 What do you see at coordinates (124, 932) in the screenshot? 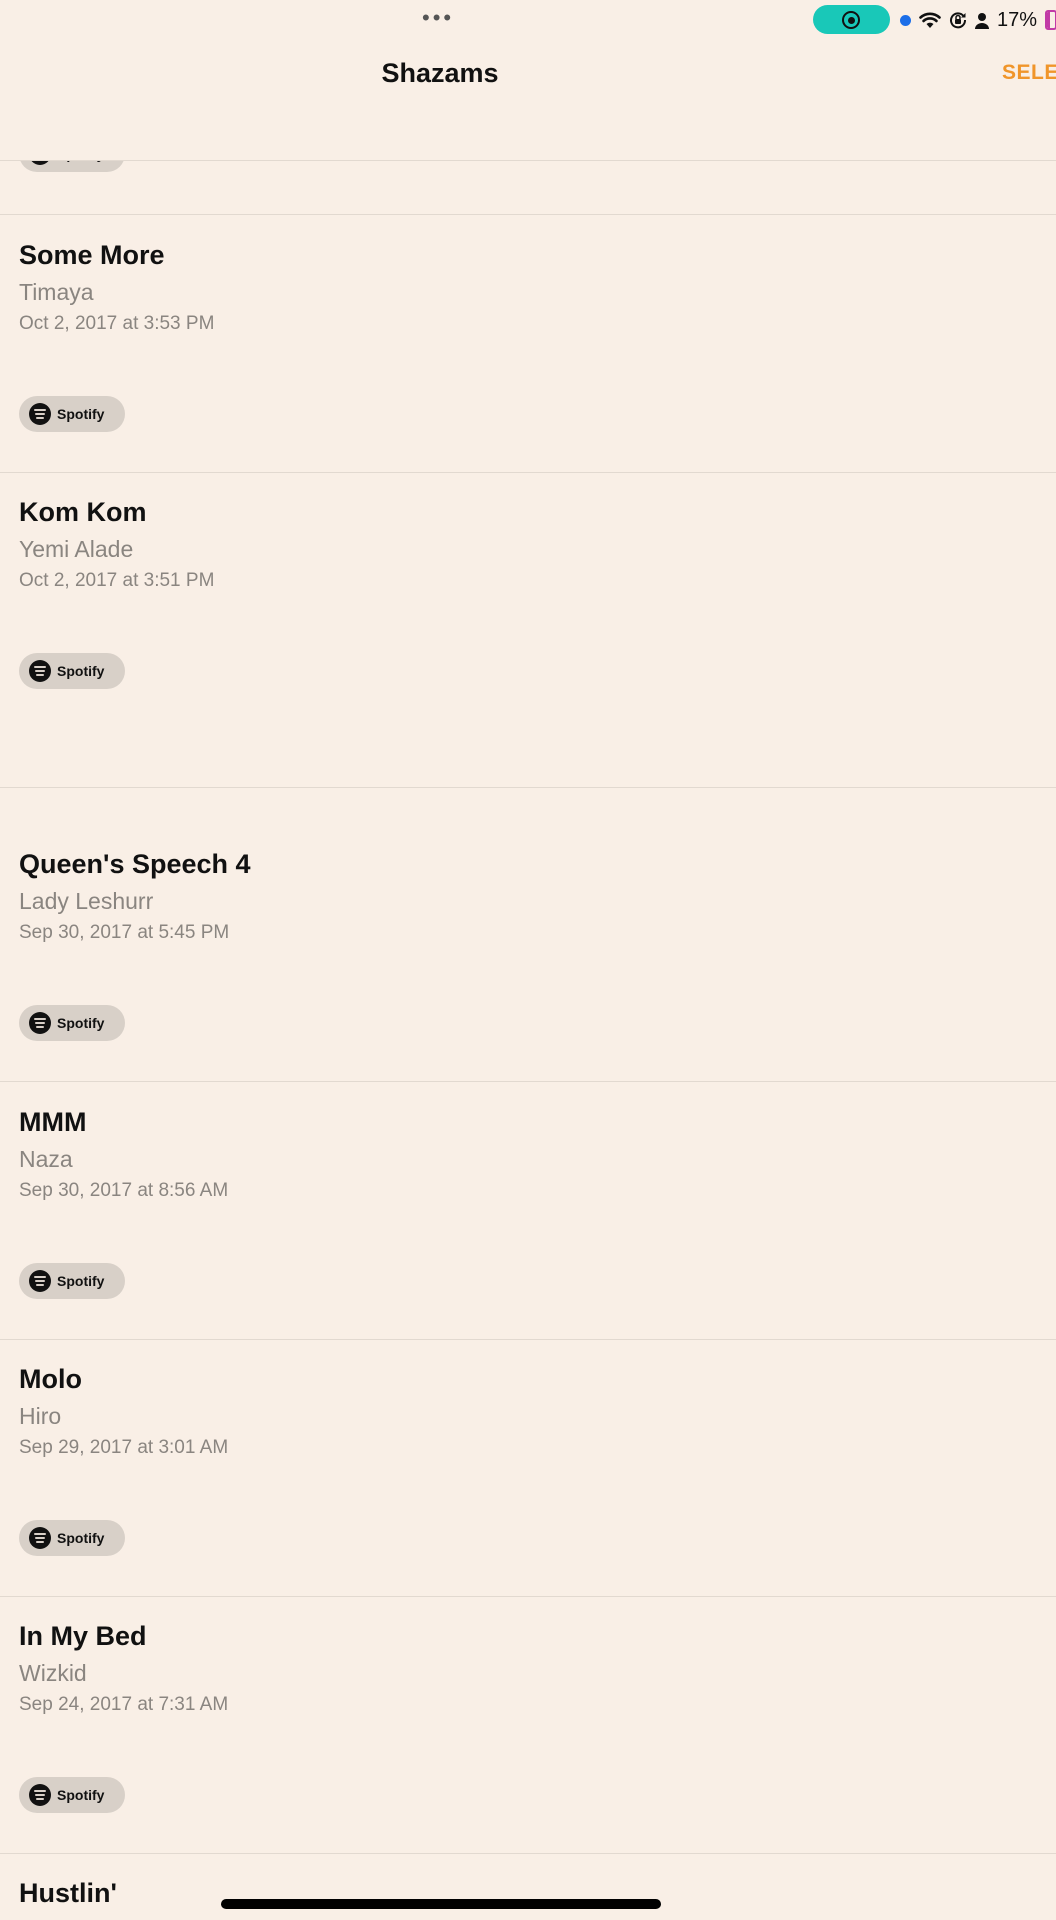
I see `shazam-date: Sep 30, 2017 at 5:45 PM` at bounding box center [124, 932].